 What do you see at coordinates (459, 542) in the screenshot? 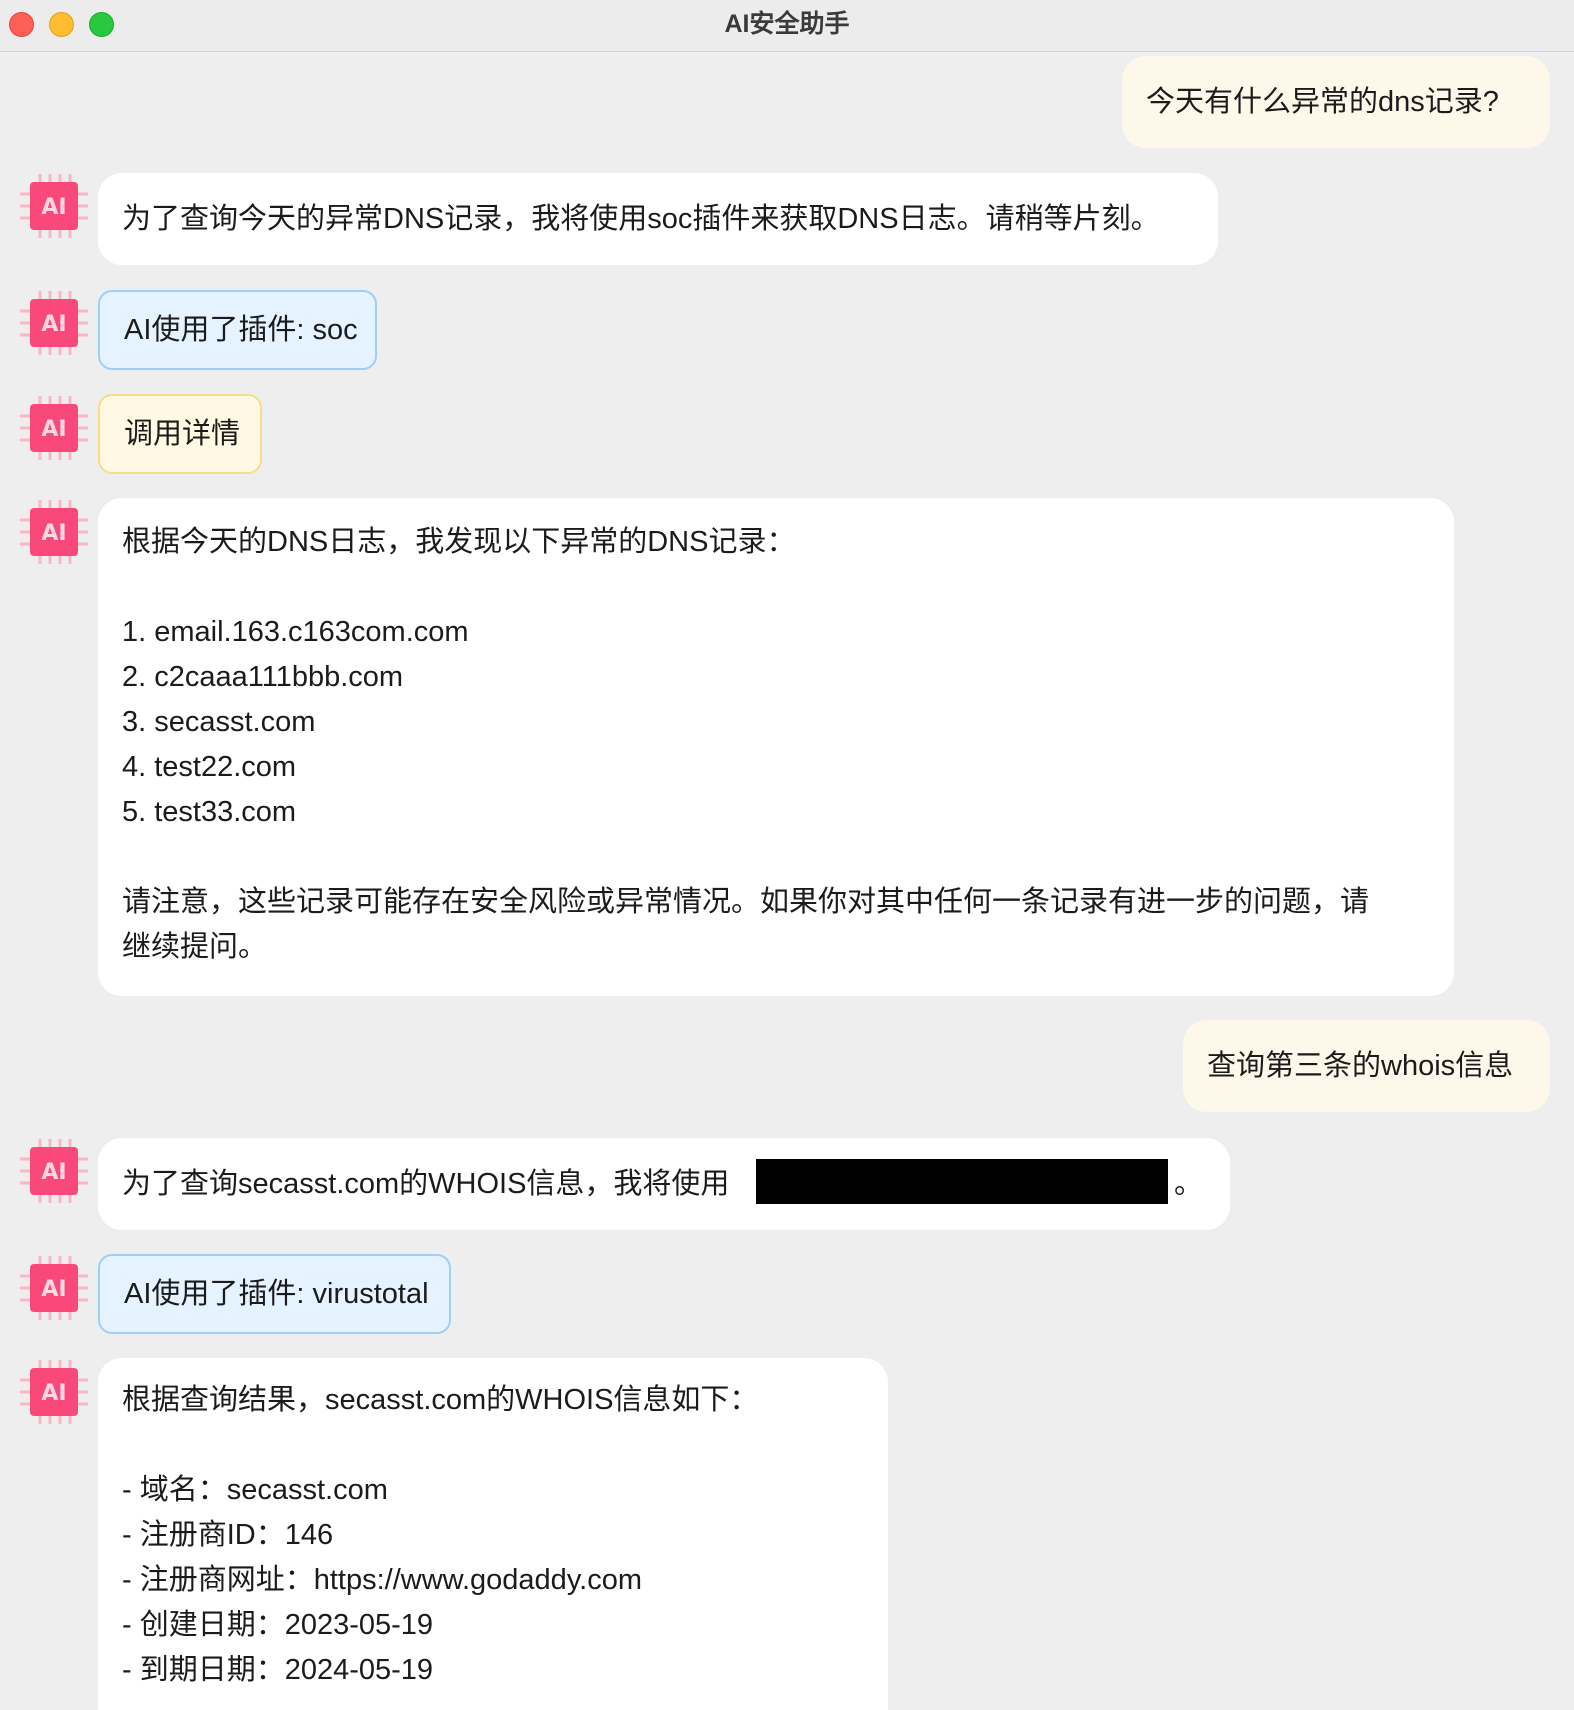
I see `ai-message-intro: 根据今天的DNS日志，我发现以下异常的DNS记录：` at bounding box center [459, 542].